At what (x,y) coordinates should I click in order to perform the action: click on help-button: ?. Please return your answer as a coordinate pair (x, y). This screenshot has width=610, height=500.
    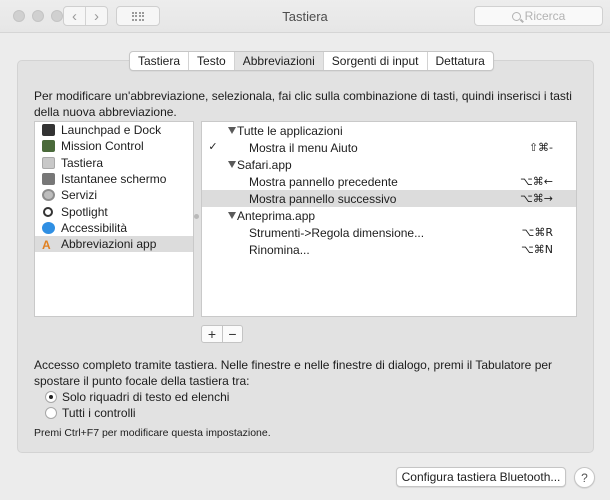
    Looking at the image, I should click on (584, 477).